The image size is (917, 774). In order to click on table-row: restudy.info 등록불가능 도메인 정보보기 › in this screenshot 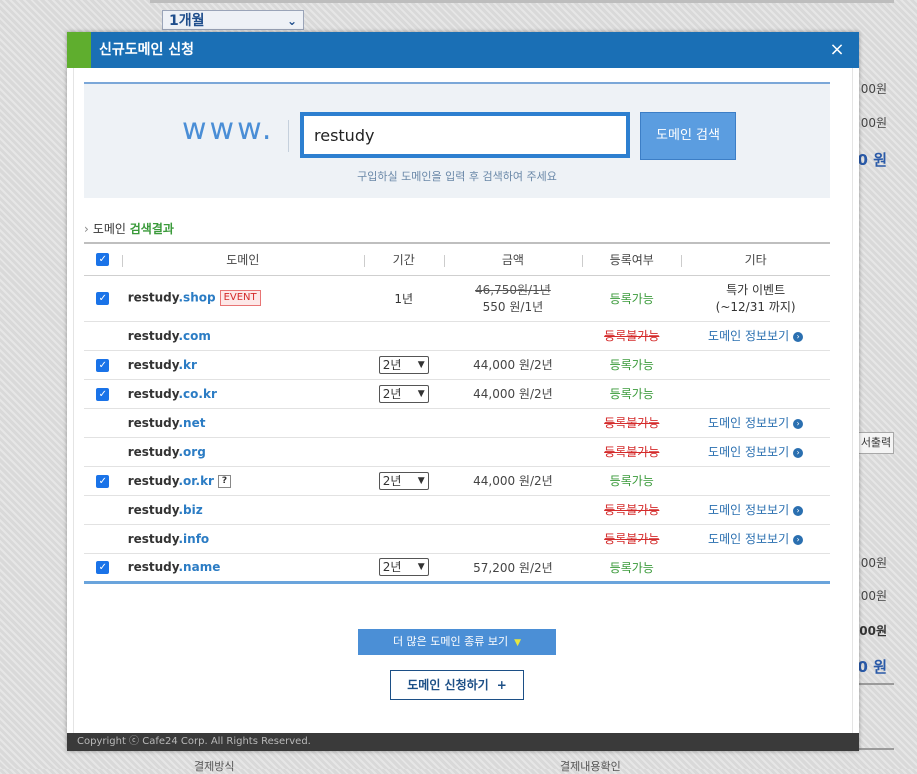, I will do `click(457, 538)`.